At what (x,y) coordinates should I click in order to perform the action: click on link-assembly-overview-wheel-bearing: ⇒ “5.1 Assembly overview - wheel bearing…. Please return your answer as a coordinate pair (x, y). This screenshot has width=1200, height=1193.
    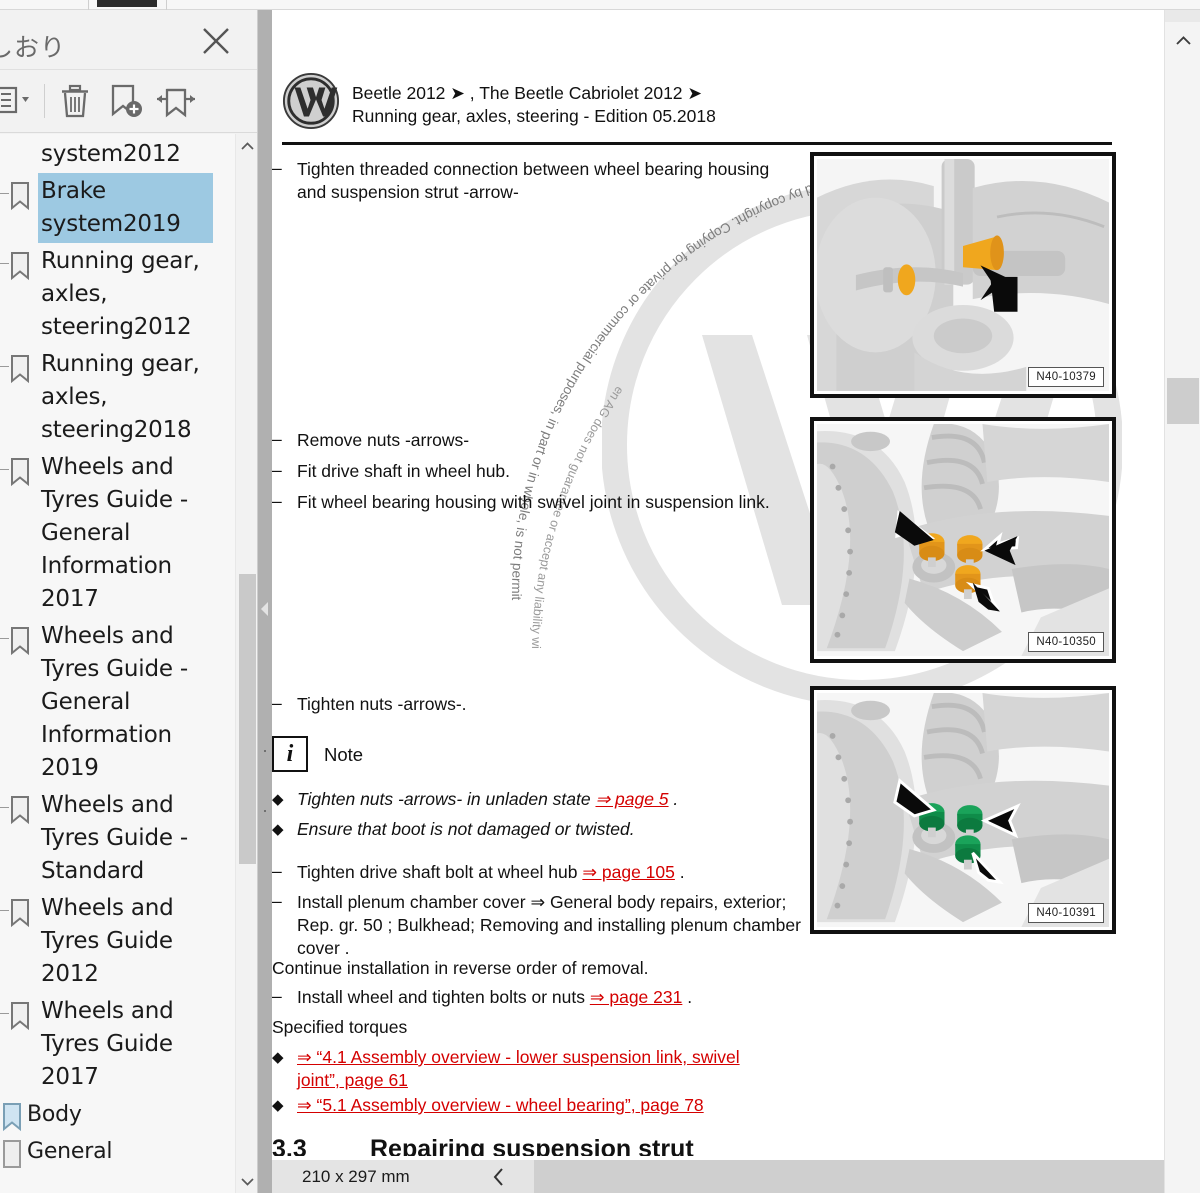
    Looking at the image, I should click on (500, 1105).